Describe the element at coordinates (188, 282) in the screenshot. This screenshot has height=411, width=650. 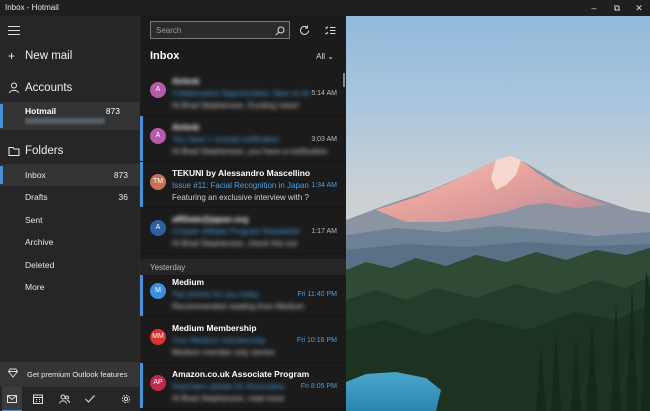
I see `message-sender: Medium` at that location.